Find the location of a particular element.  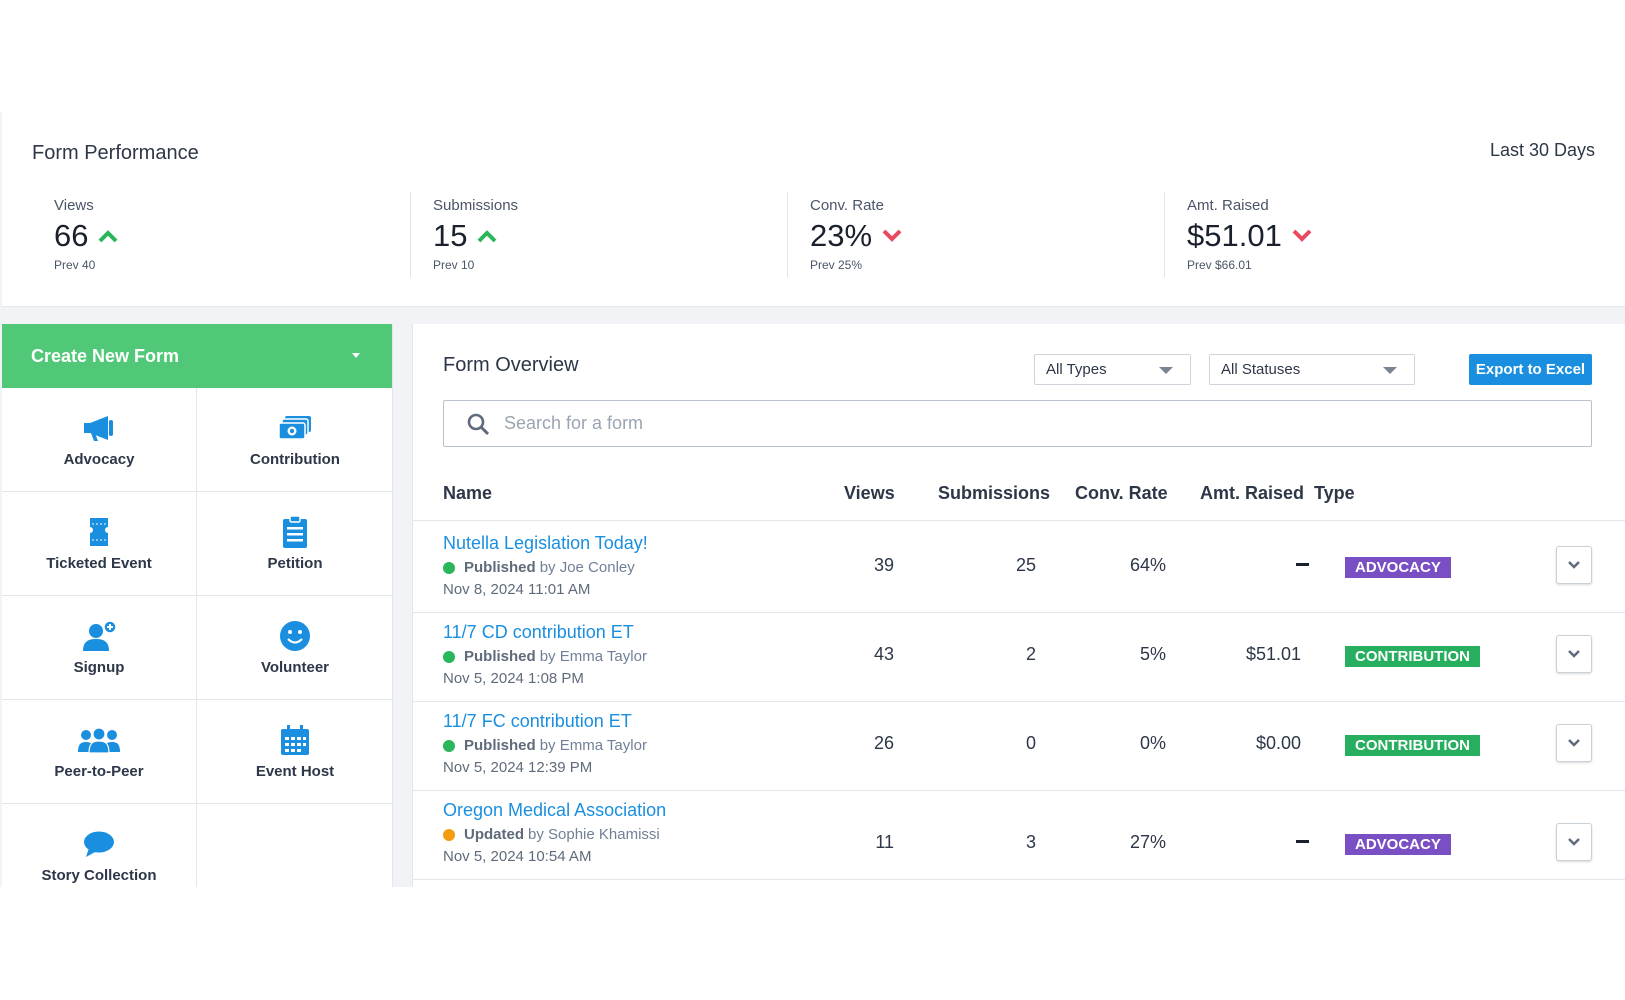

money-icon is located at coordinates (294, 428).